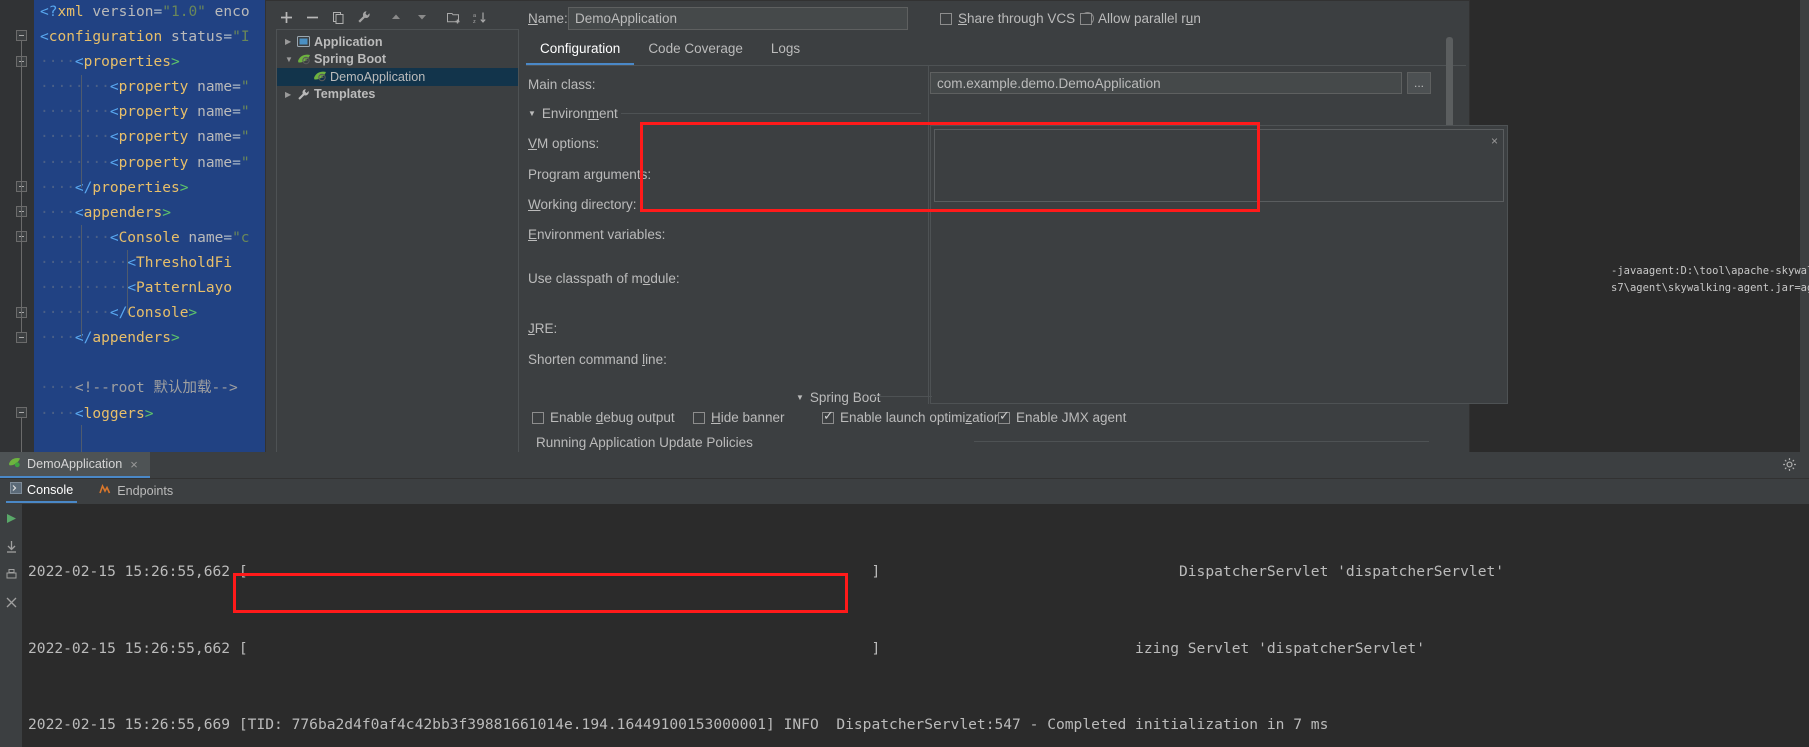 Image resolution: width=1809 pixels, height=747 pixels. What do you see at coordinates (845, 397) in the screenshot?
I see `spring-boot-section-label: Spring Boot` at bounding box center [845, 397].